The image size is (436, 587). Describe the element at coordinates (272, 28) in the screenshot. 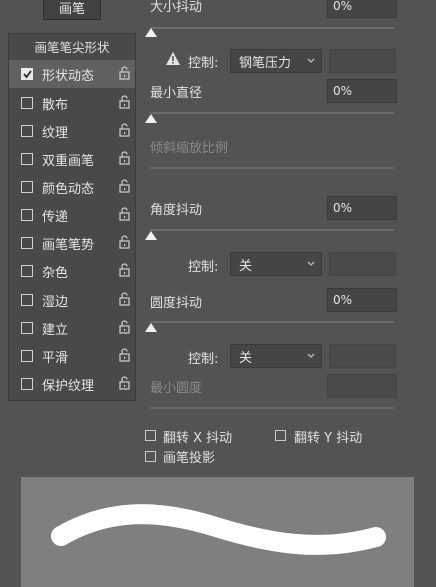

I see `size-jitter-slider-track` at that location.